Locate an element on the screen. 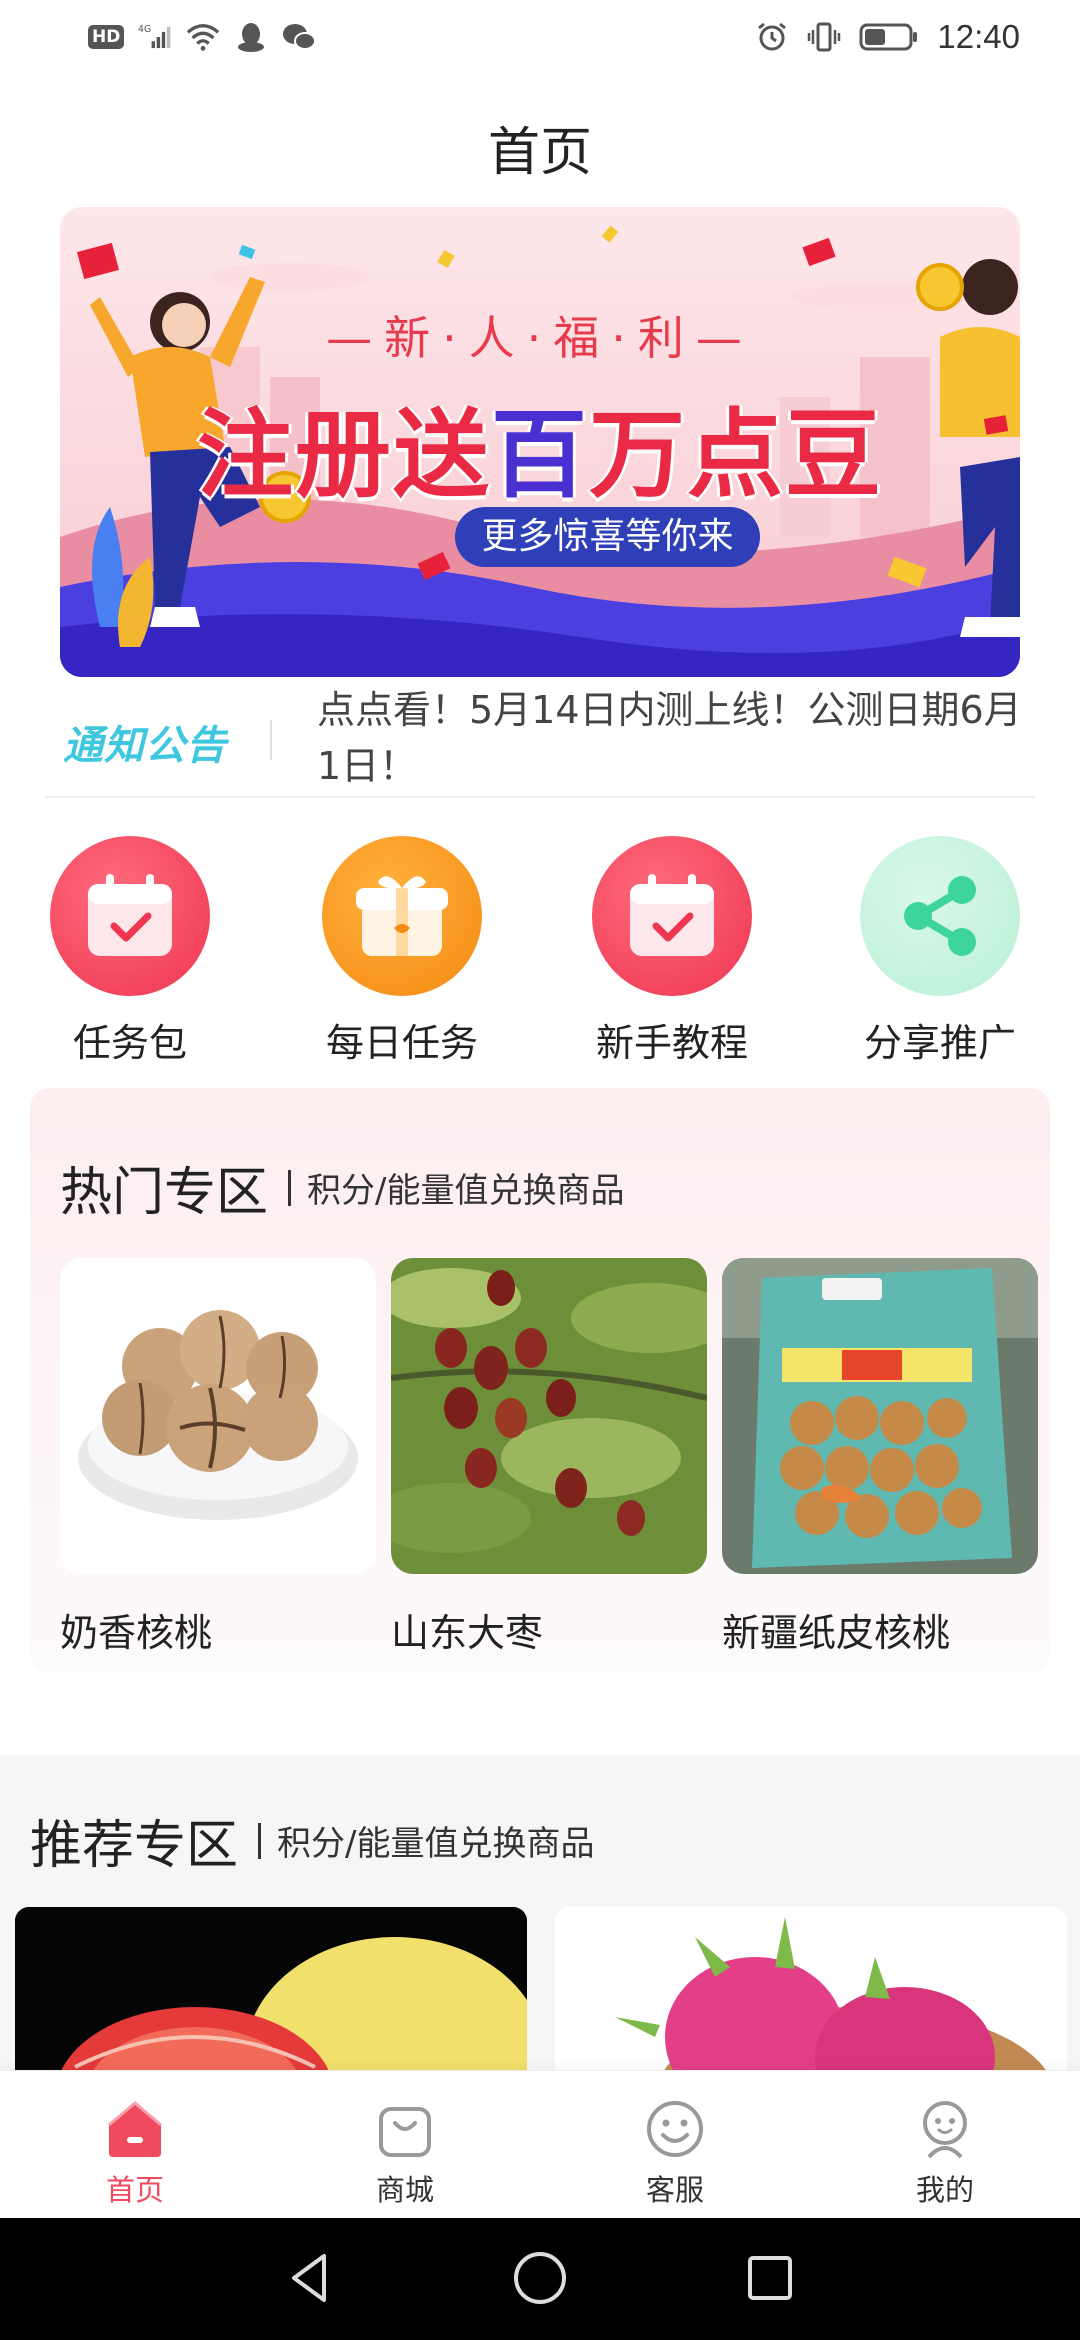 Image resolution: width=1080 pixels, height=2340 pixels. product-card: 山东大枣 is located at coordinates (549, 1457).